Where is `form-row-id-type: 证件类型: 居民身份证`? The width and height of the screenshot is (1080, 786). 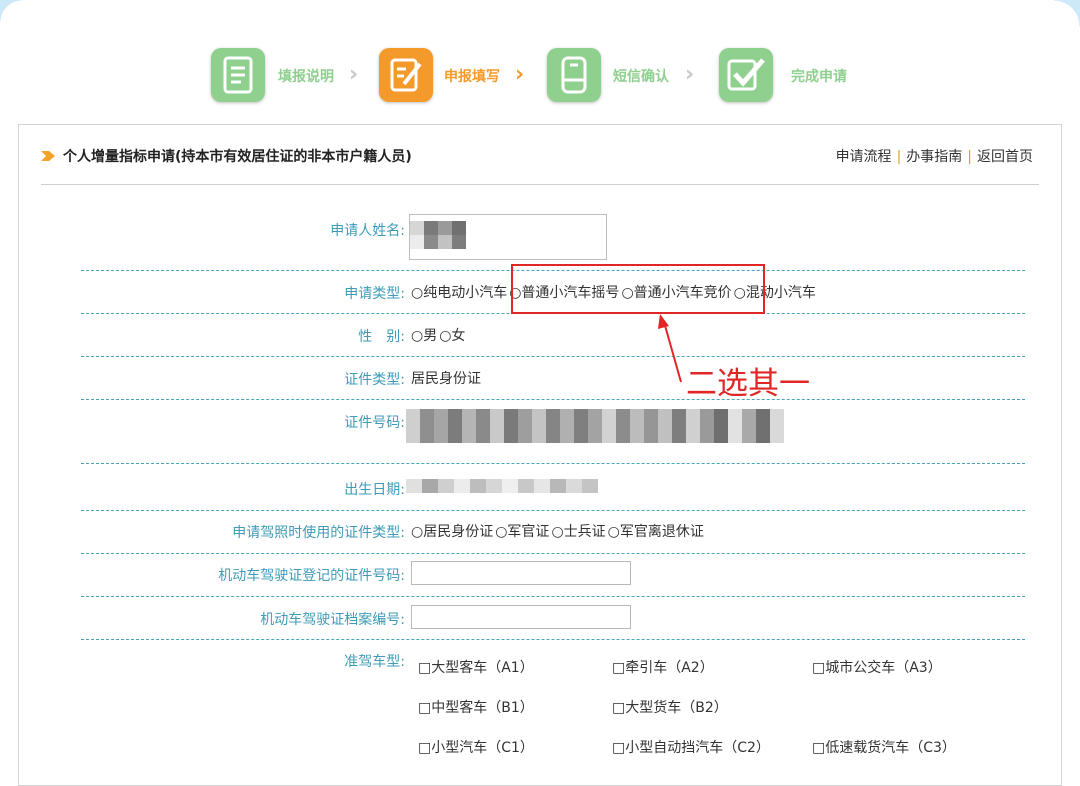 form-row-id-type: 证件类型: 居民身份证 is located at coordinates (553, 378).